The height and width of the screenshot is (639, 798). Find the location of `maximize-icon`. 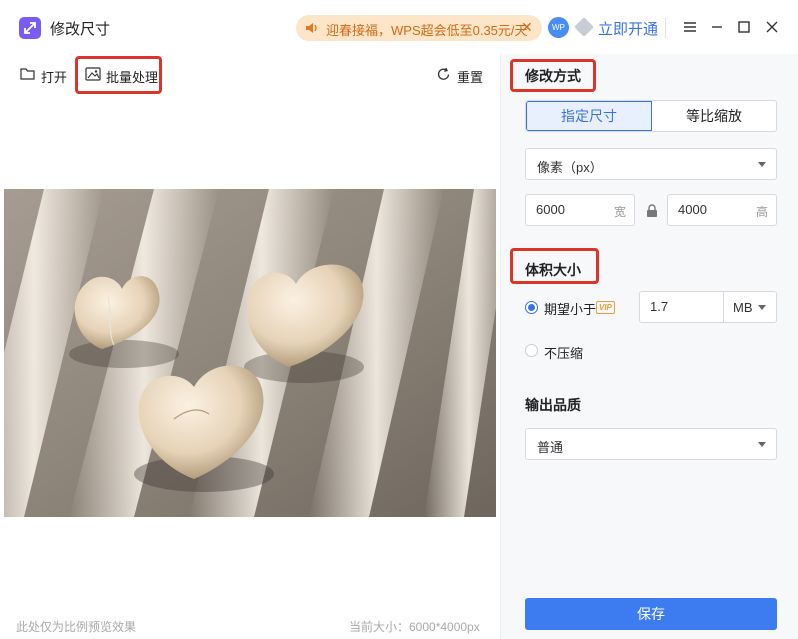

maximize-icon is located at coordinates (744, 27).